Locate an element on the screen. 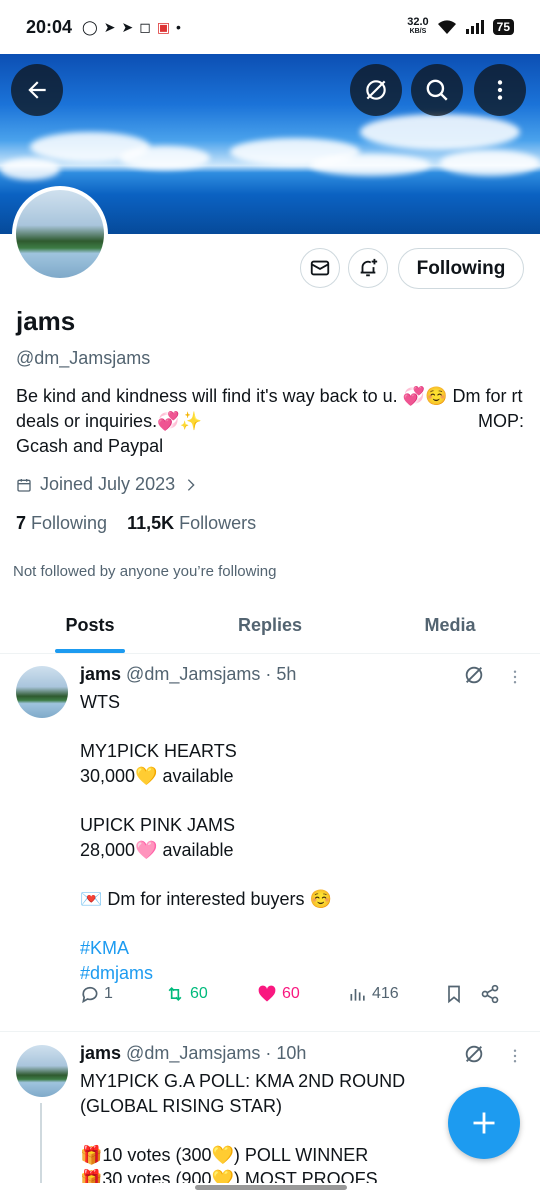  grok-button is located at coordinates (376, 90).